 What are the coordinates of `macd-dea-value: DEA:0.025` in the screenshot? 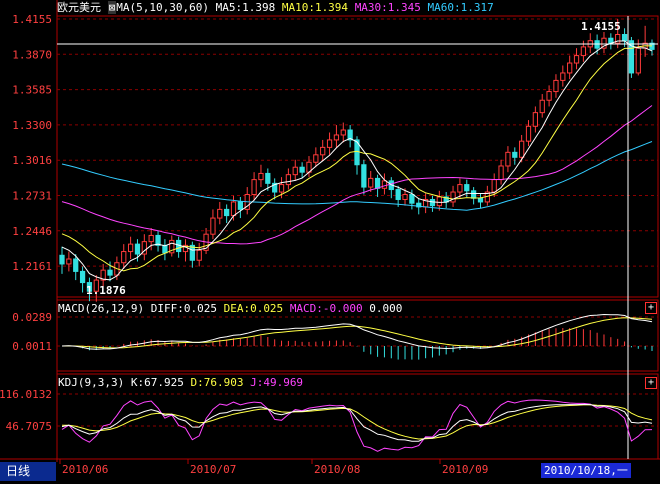 It's located at (253, 308).